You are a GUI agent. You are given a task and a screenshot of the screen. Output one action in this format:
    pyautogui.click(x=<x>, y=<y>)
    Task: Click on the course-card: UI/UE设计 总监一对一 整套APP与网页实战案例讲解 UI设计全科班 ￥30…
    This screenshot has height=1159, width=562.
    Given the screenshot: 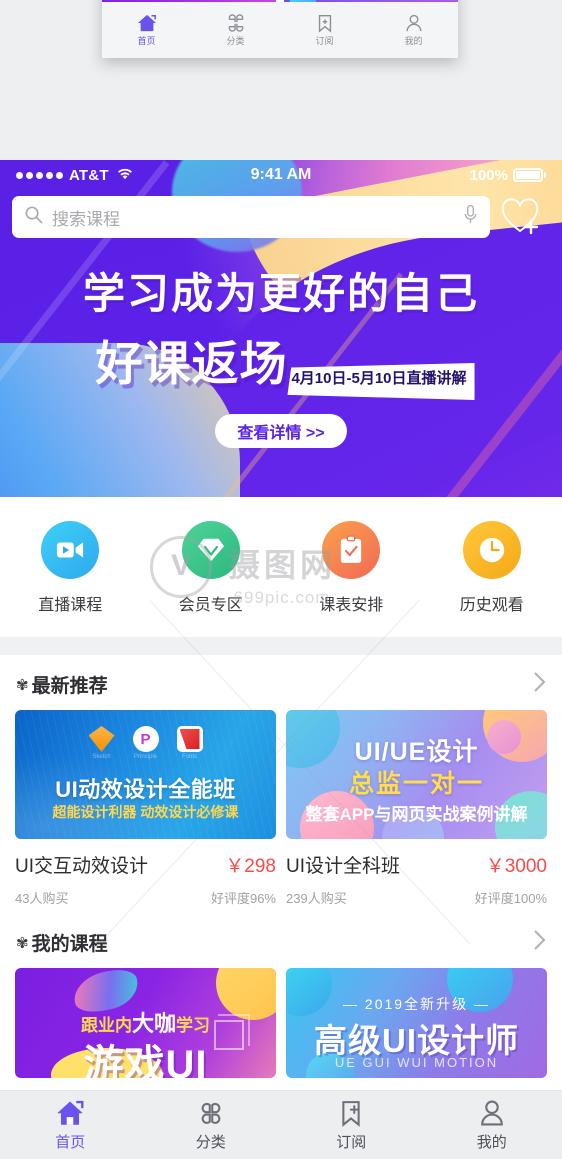 What is the action you would take?
    pyautogui.click(x=416, y=808)
    